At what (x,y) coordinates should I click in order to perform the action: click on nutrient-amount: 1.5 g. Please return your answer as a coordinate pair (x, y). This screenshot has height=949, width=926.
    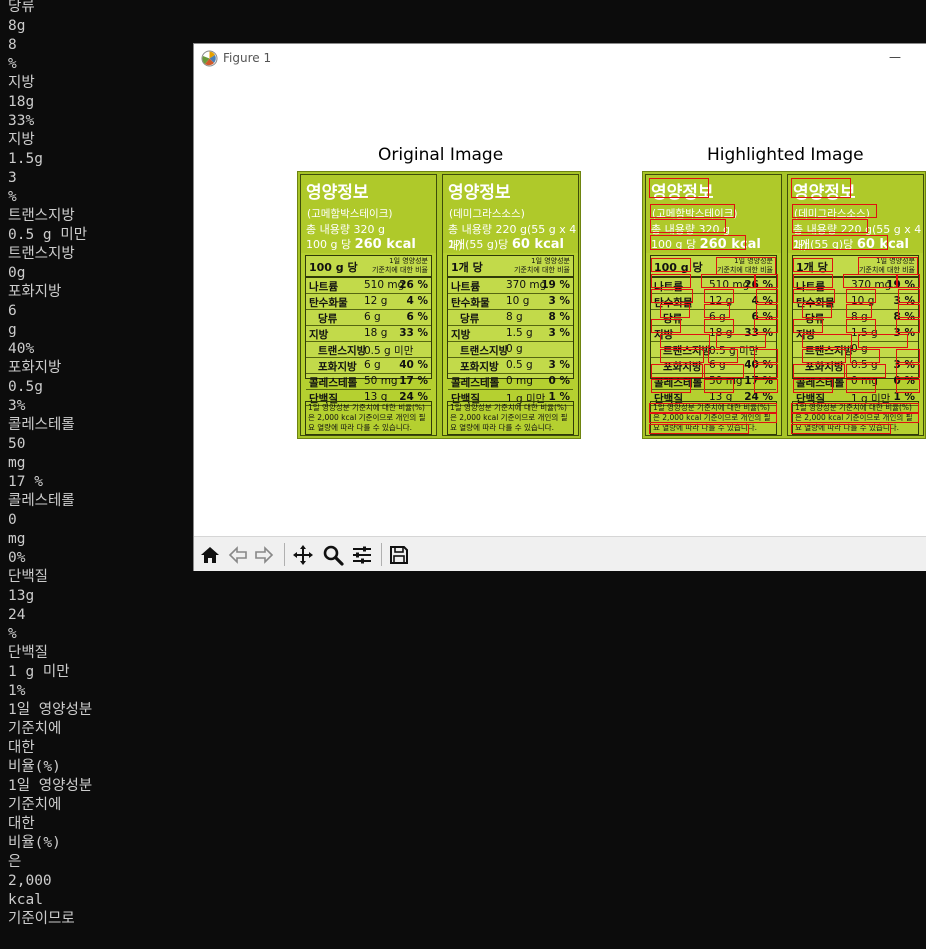
    Looking at the image, I should click on (519, 333).